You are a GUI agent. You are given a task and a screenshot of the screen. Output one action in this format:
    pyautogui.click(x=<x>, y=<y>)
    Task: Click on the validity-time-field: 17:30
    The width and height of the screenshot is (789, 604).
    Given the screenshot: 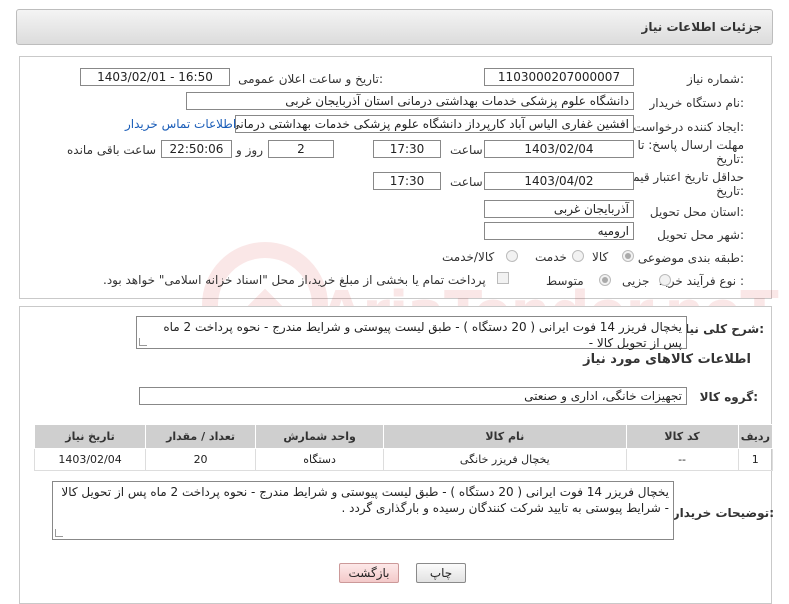 What is the action you would take?
    pyautogui.click(x=407, y=181)
    